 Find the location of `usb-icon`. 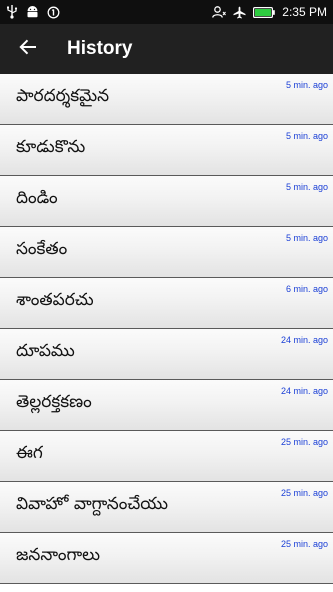

usb-icon is located at coordinates (12, 12).